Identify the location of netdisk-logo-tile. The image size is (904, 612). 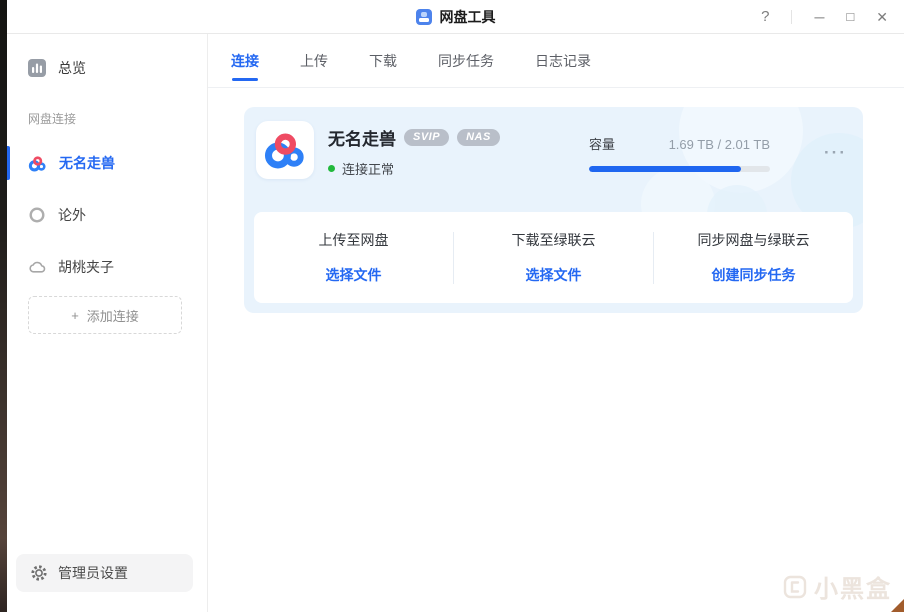
(285, 150).